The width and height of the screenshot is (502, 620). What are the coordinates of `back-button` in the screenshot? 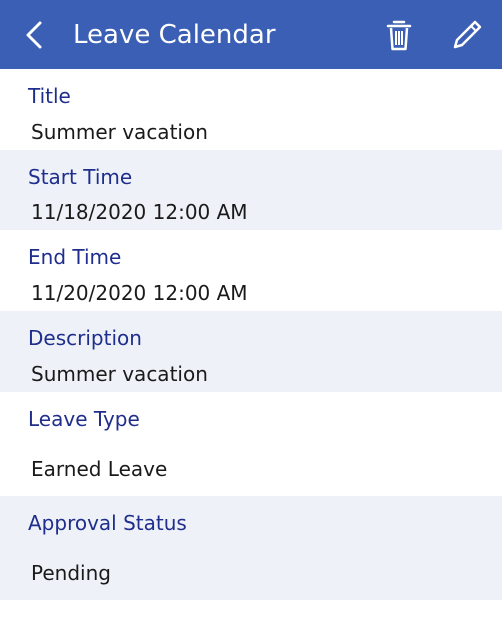 It's located at (36, 35).